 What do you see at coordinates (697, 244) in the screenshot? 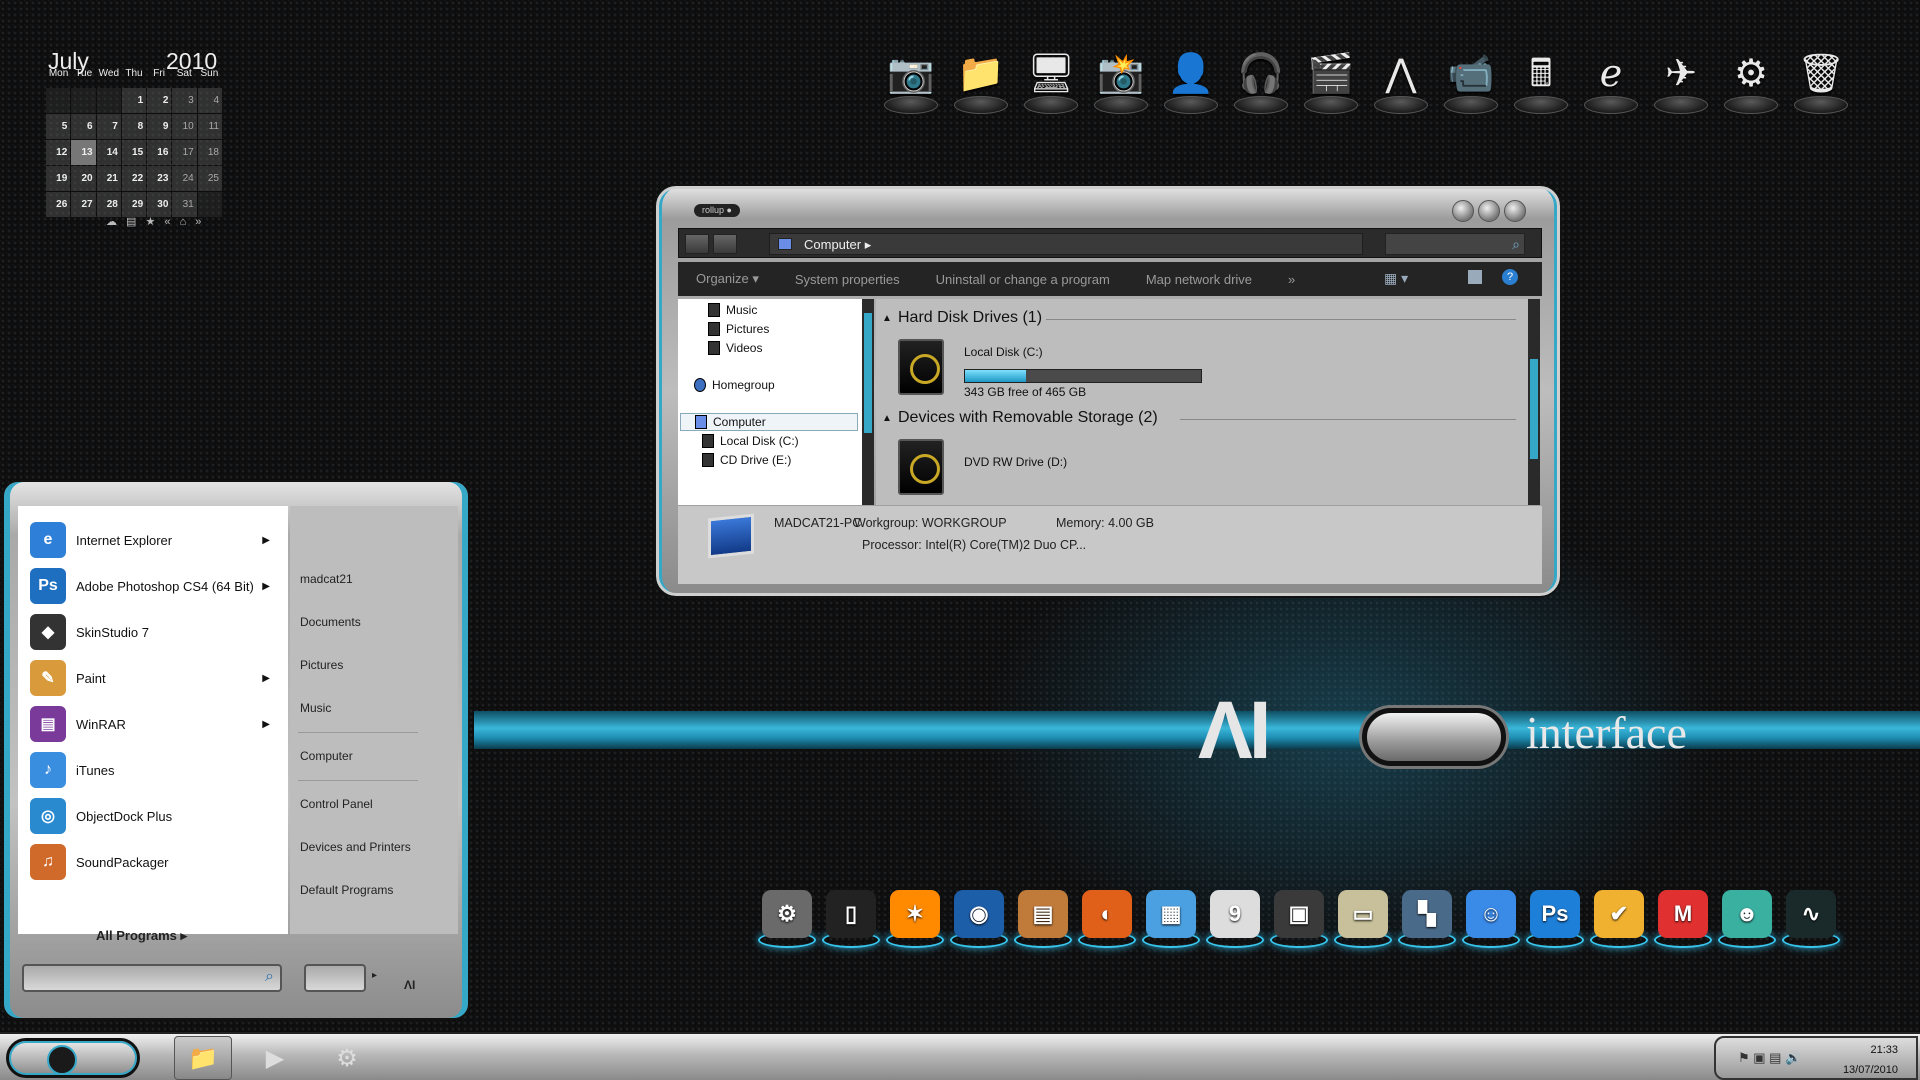
I see `back-button` at bounding box center [697, 244].